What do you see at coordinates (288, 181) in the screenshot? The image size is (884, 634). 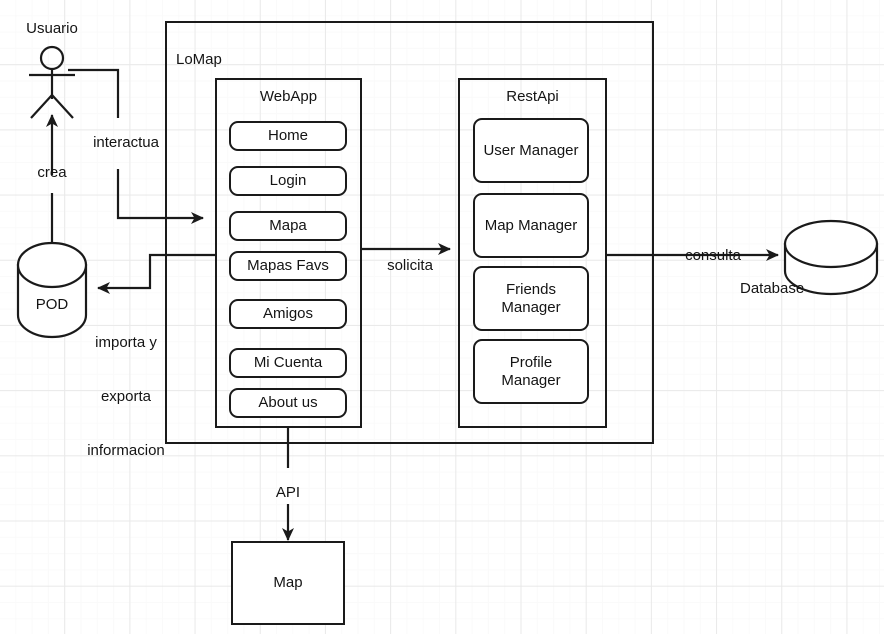 I see `webapp-item-login: Login` at bounding box center [288, 181].